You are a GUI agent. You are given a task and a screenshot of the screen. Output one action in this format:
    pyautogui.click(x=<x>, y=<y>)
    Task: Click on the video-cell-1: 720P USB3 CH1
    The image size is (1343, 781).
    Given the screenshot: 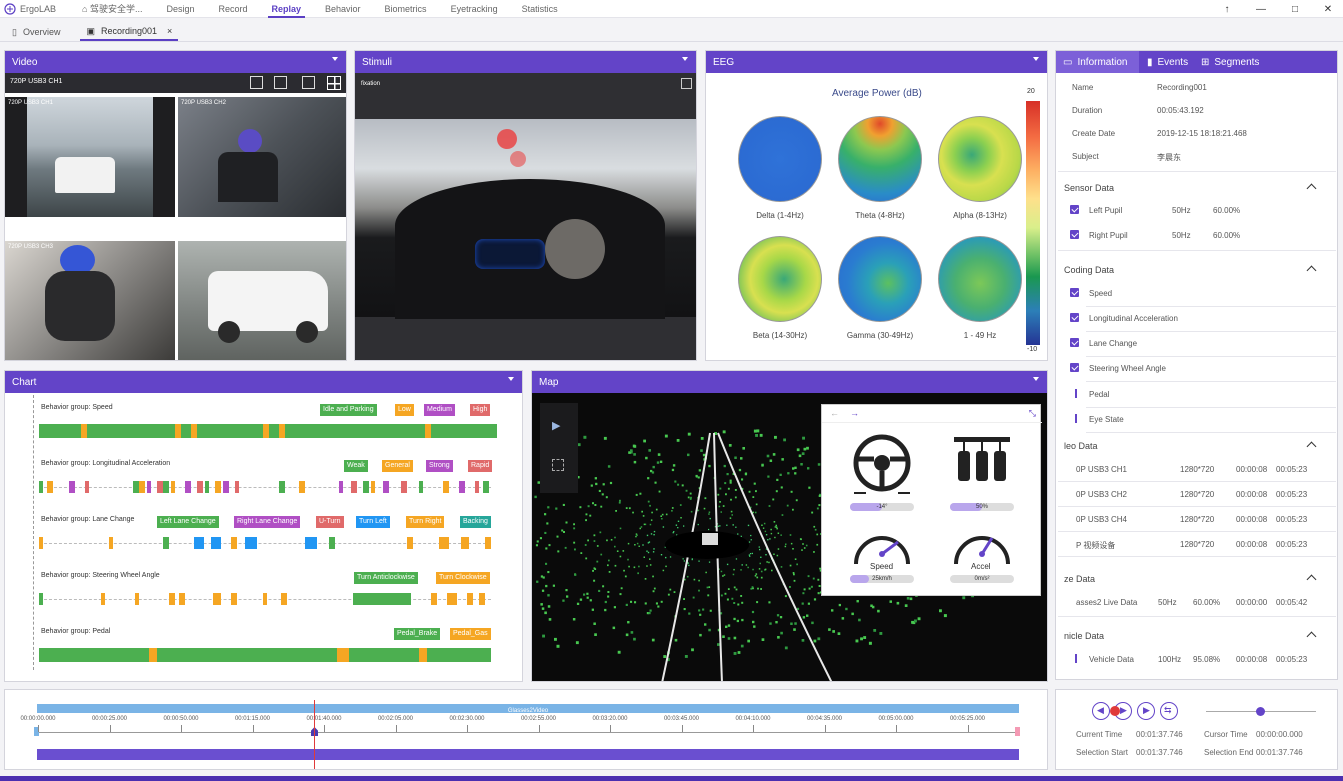 What is the action you would take?
    pyautogui.click(x=90, y=157)
    